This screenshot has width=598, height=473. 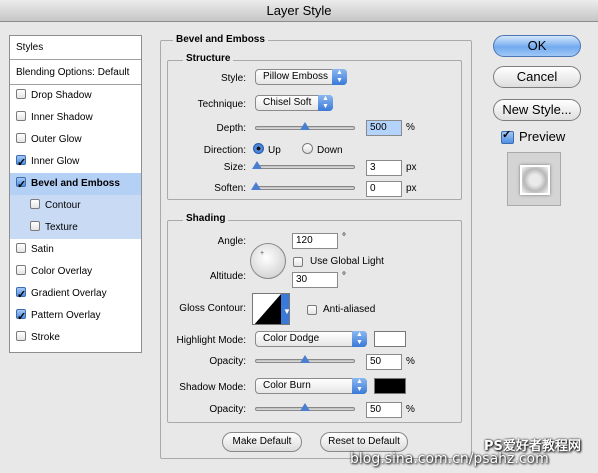 I want to click on shadow-mode-select: Color Burn ▲ ▼, so click(x=311, y=386).